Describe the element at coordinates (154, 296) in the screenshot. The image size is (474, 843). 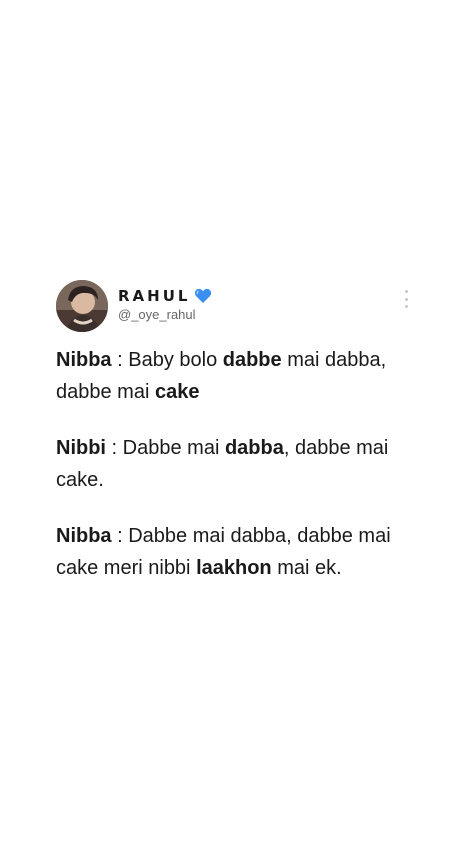
I see `display-name: RAHUL` at that location.